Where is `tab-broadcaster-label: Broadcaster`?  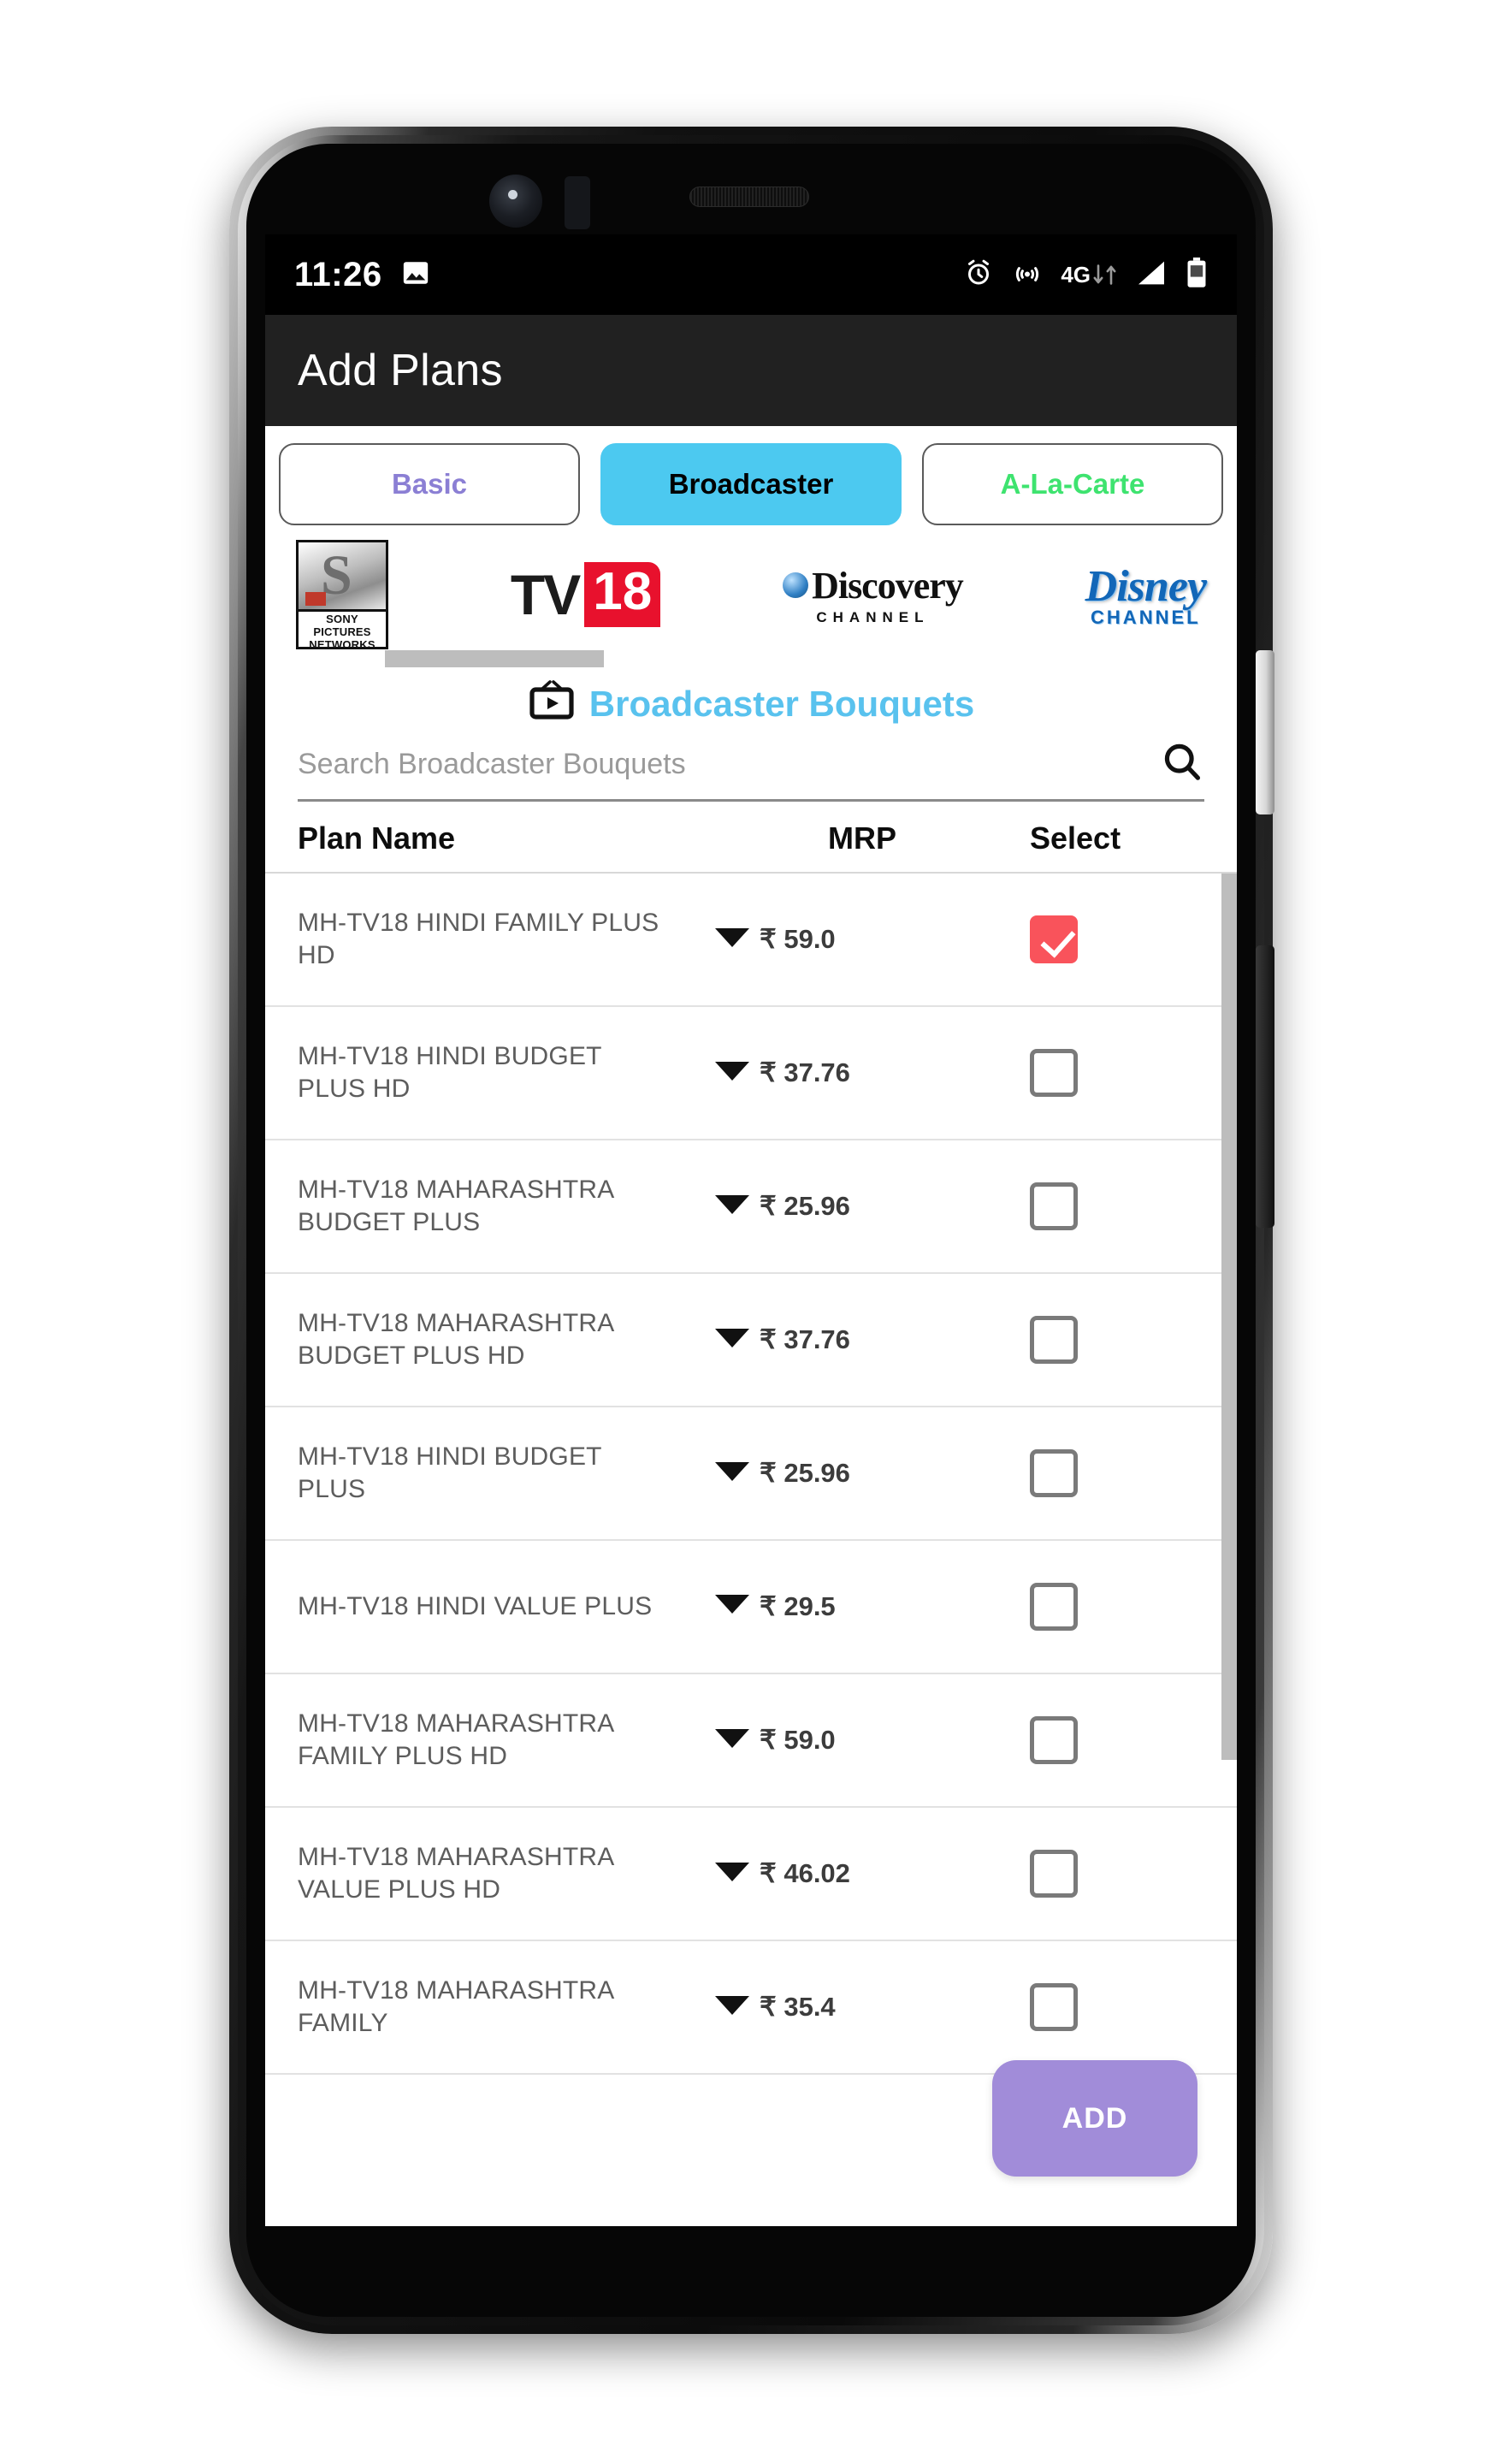 tab-broadcaster-label: Broadcaster is located at coordinates (751, 484).